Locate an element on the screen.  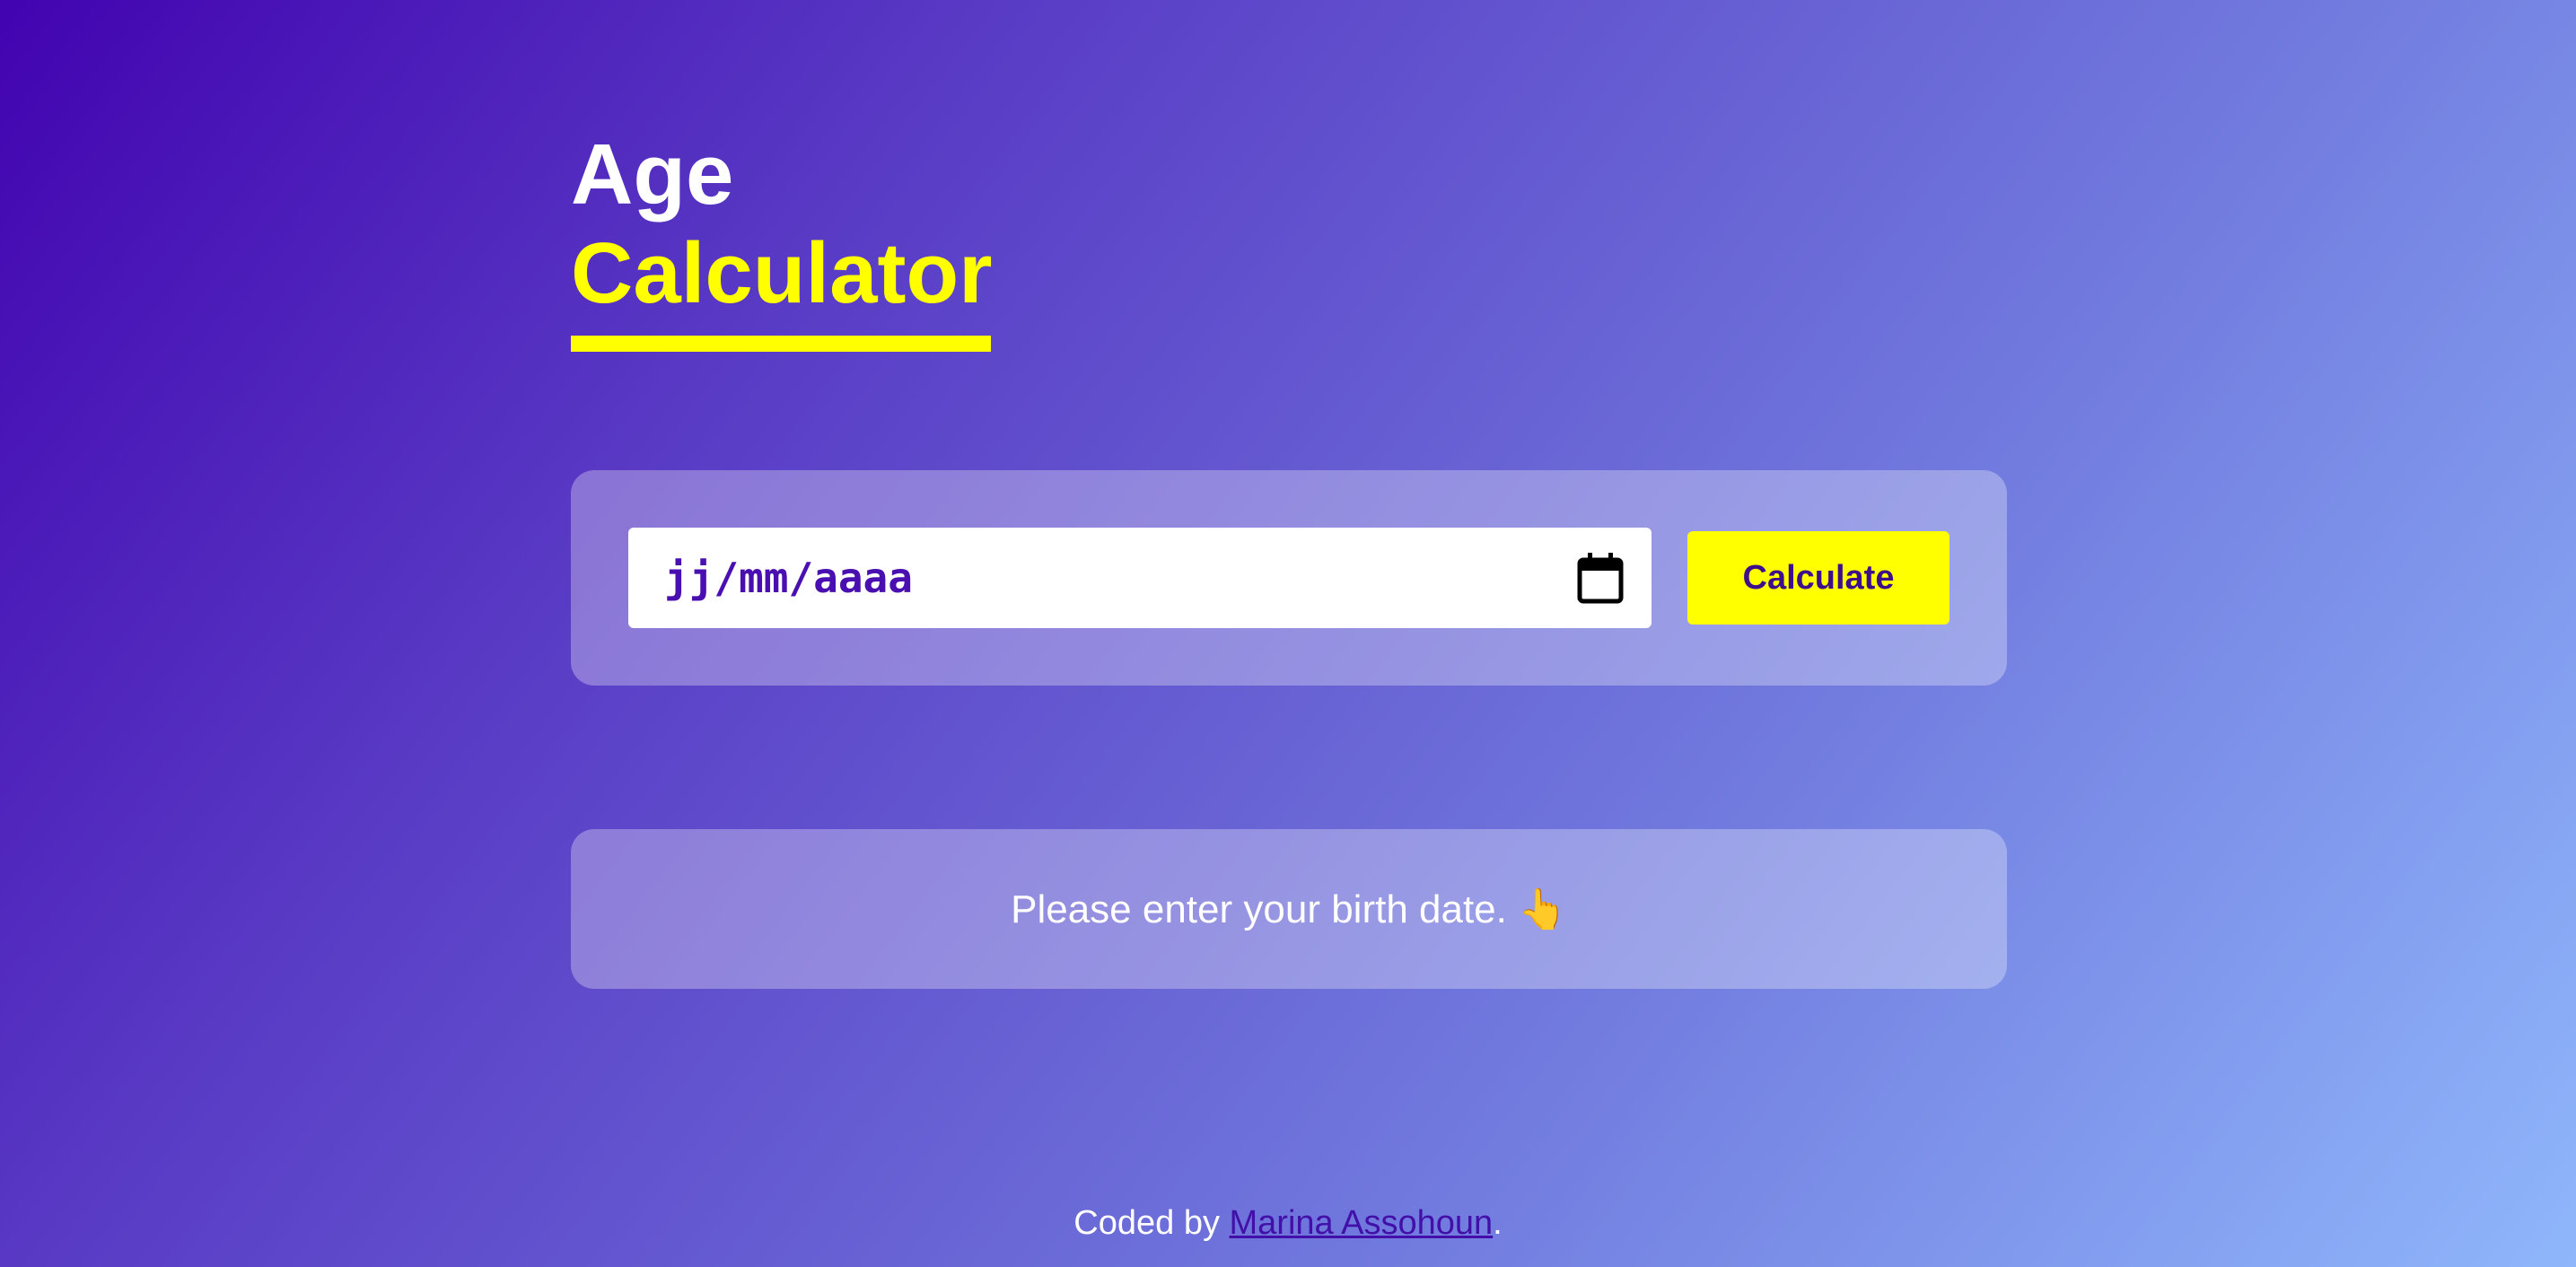
author-link: Marina Assohoun is located at coordinates (1362, 1223).